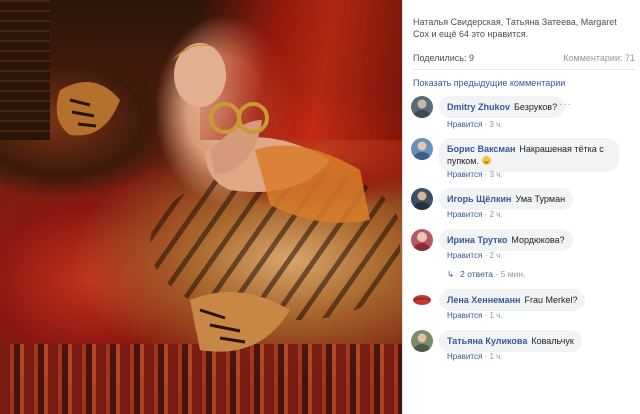 The image size is (640, 414). Describe the element at coordinates (451, 274) in the screenshot. I see `reply-arrow-icon: ↳` at that location.